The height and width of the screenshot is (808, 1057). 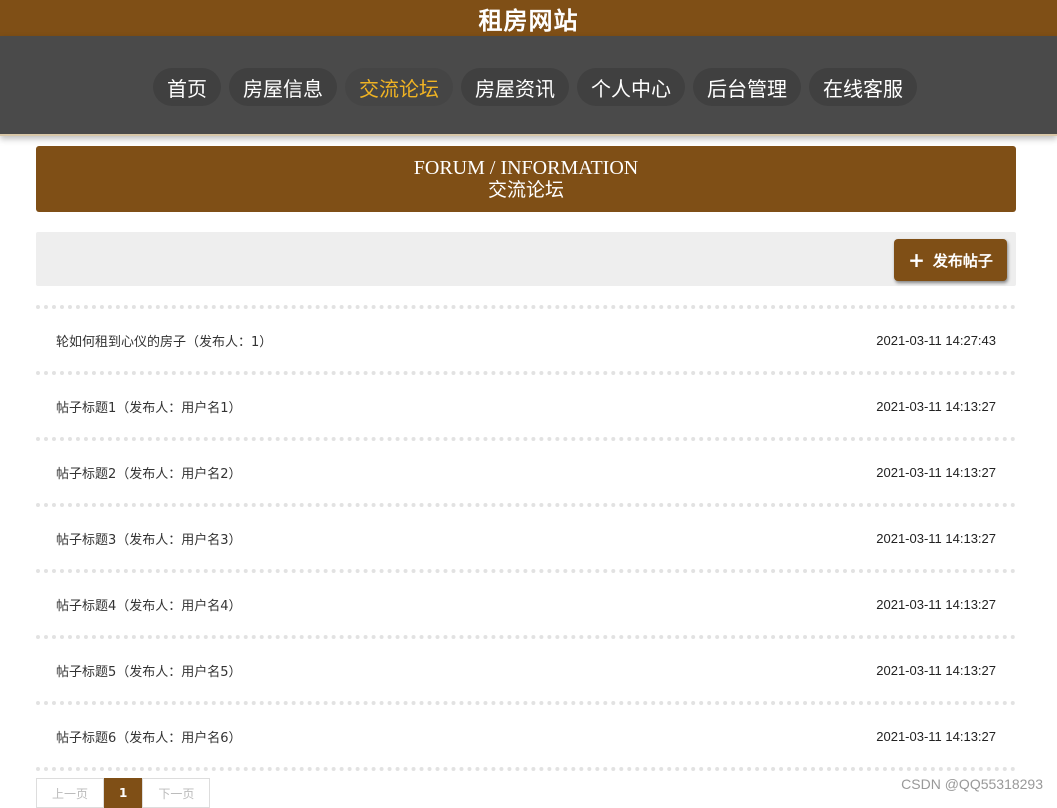 I want to click on post-row: 帖子标题2（发布人：用户名2） 2021-03-11 14:13:27, so click(x=526, y=470).